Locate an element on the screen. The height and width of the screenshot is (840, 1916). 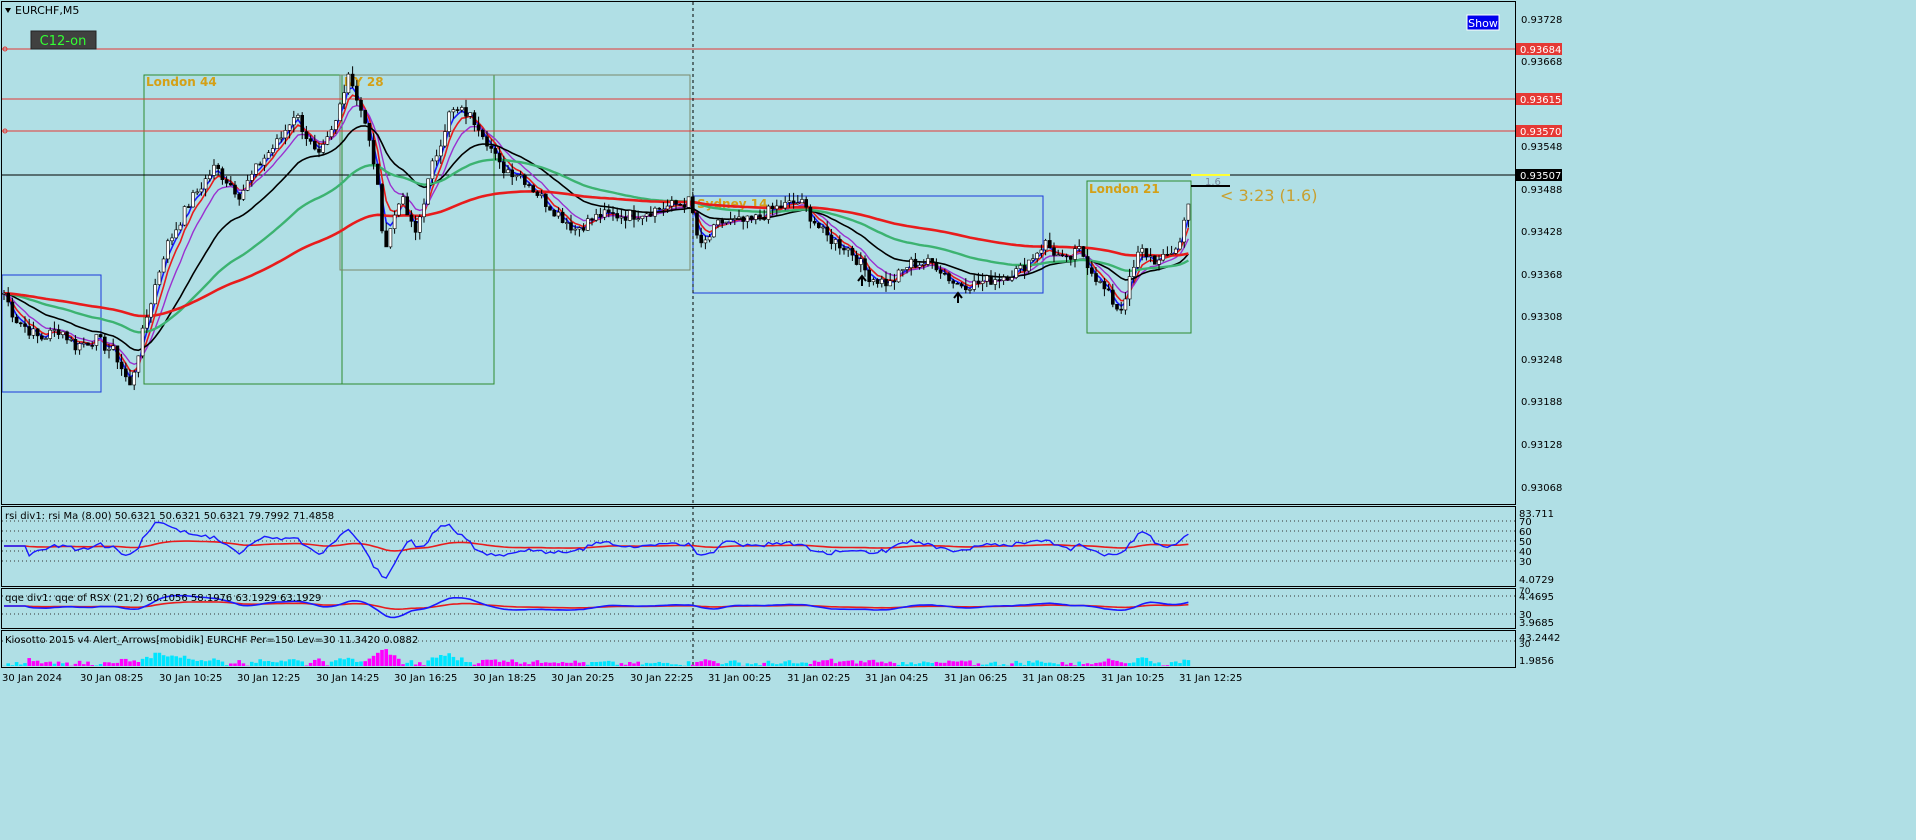
session-label-london-21: London 21 is located at coordinates (1124, 189).